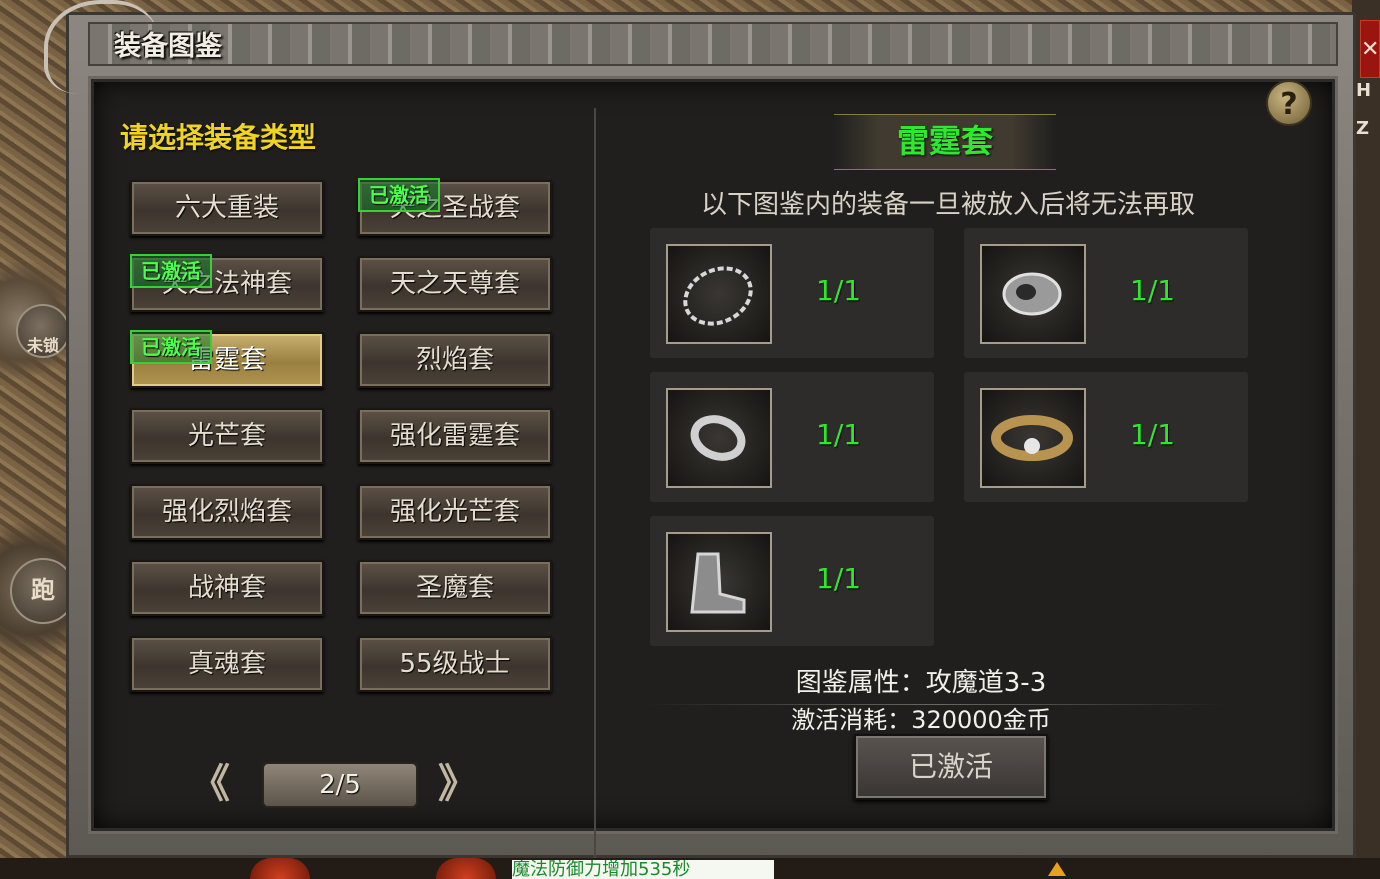 This screenshot has width=1380, height=879. What do you see at coordinates (1289, 103) in the screenshot?
I see `help-button: ?` at bounding box center [1289, 103].